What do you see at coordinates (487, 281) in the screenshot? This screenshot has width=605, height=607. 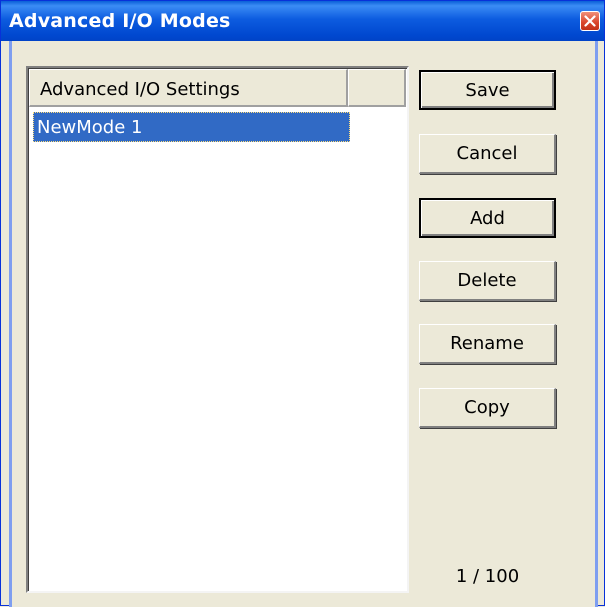 I see `delete-button: Delete` at bounding box center [487, 281].